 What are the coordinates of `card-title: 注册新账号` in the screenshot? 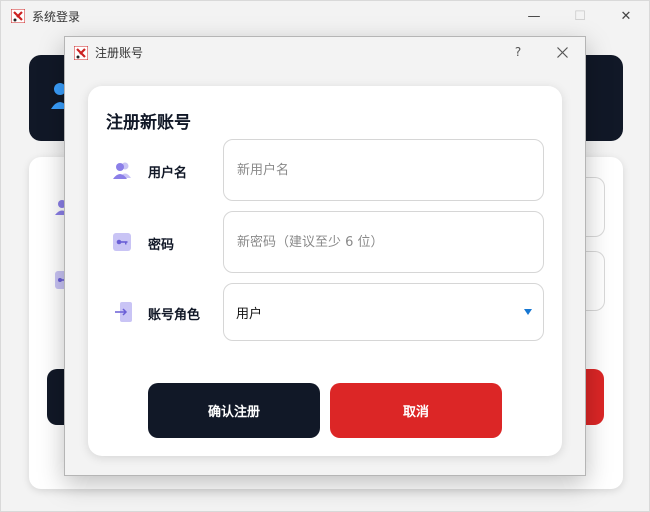 It's located at (148, 123).